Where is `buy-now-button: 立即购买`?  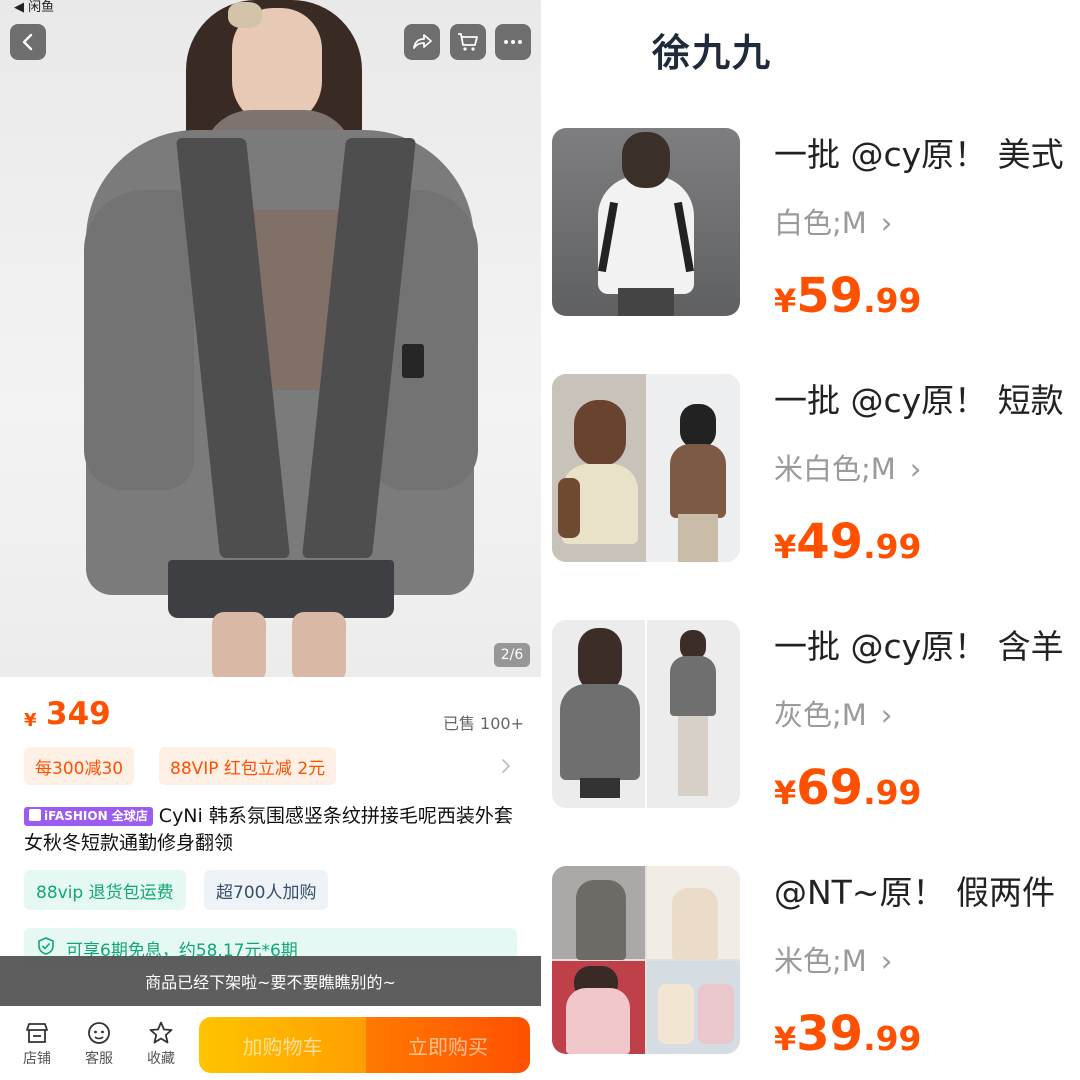 buy-now-button: 立即购买 is located at coordinates (448, 1045).